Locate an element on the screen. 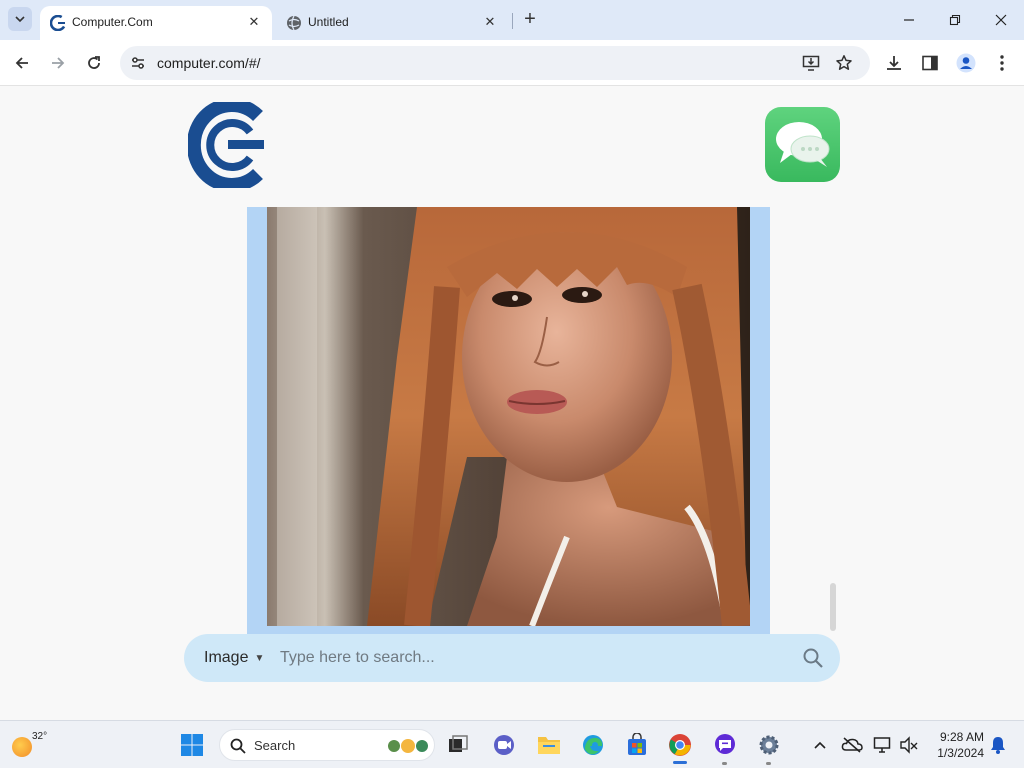 Image resolution: width=1024 pixels, height=768 pixels. close-icon is located at coordinates (1001, 20).